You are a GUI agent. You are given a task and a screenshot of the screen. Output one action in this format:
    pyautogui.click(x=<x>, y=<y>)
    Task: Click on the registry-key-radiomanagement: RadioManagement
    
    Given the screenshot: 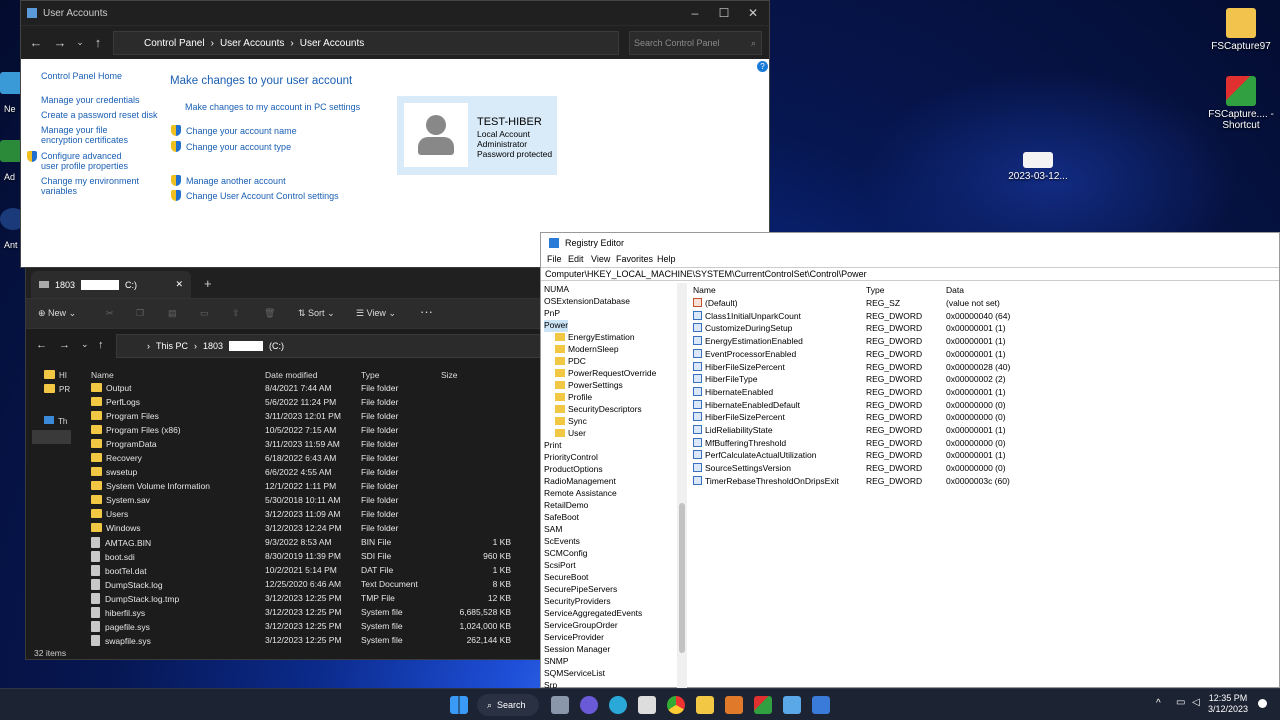 What is the action you would take?
    pyautogui.click(x=580, y=482)
    